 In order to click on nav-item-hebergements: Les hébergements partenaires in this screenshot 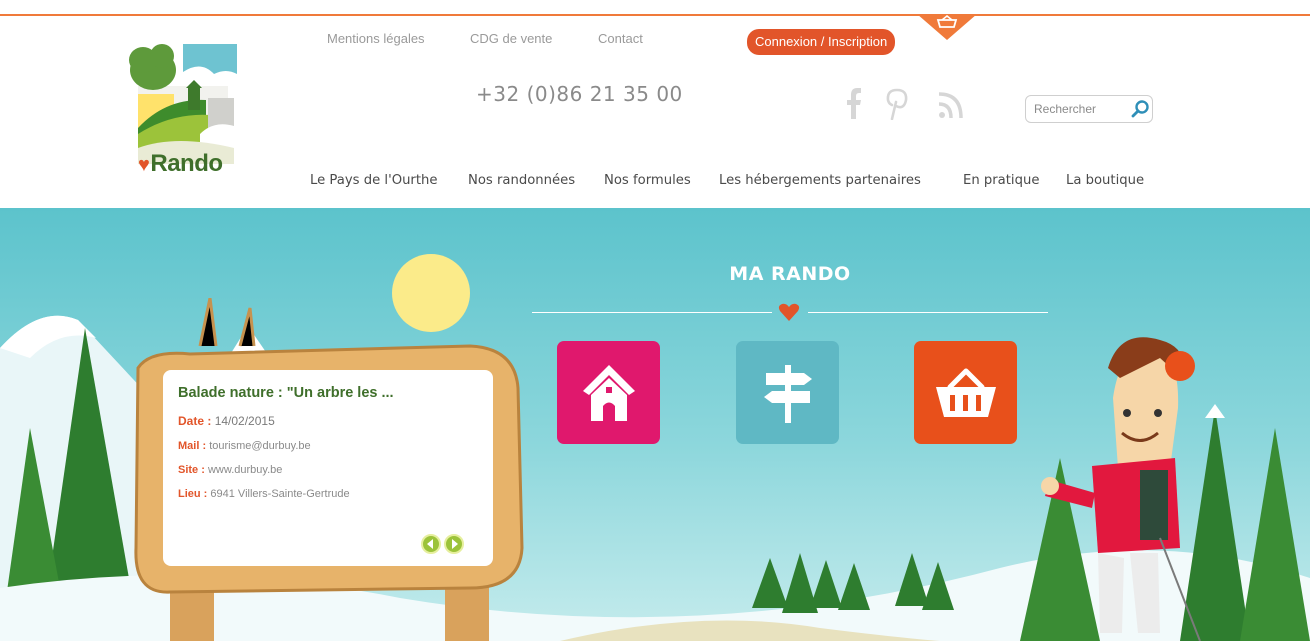, I will do `click(820, 180)`.